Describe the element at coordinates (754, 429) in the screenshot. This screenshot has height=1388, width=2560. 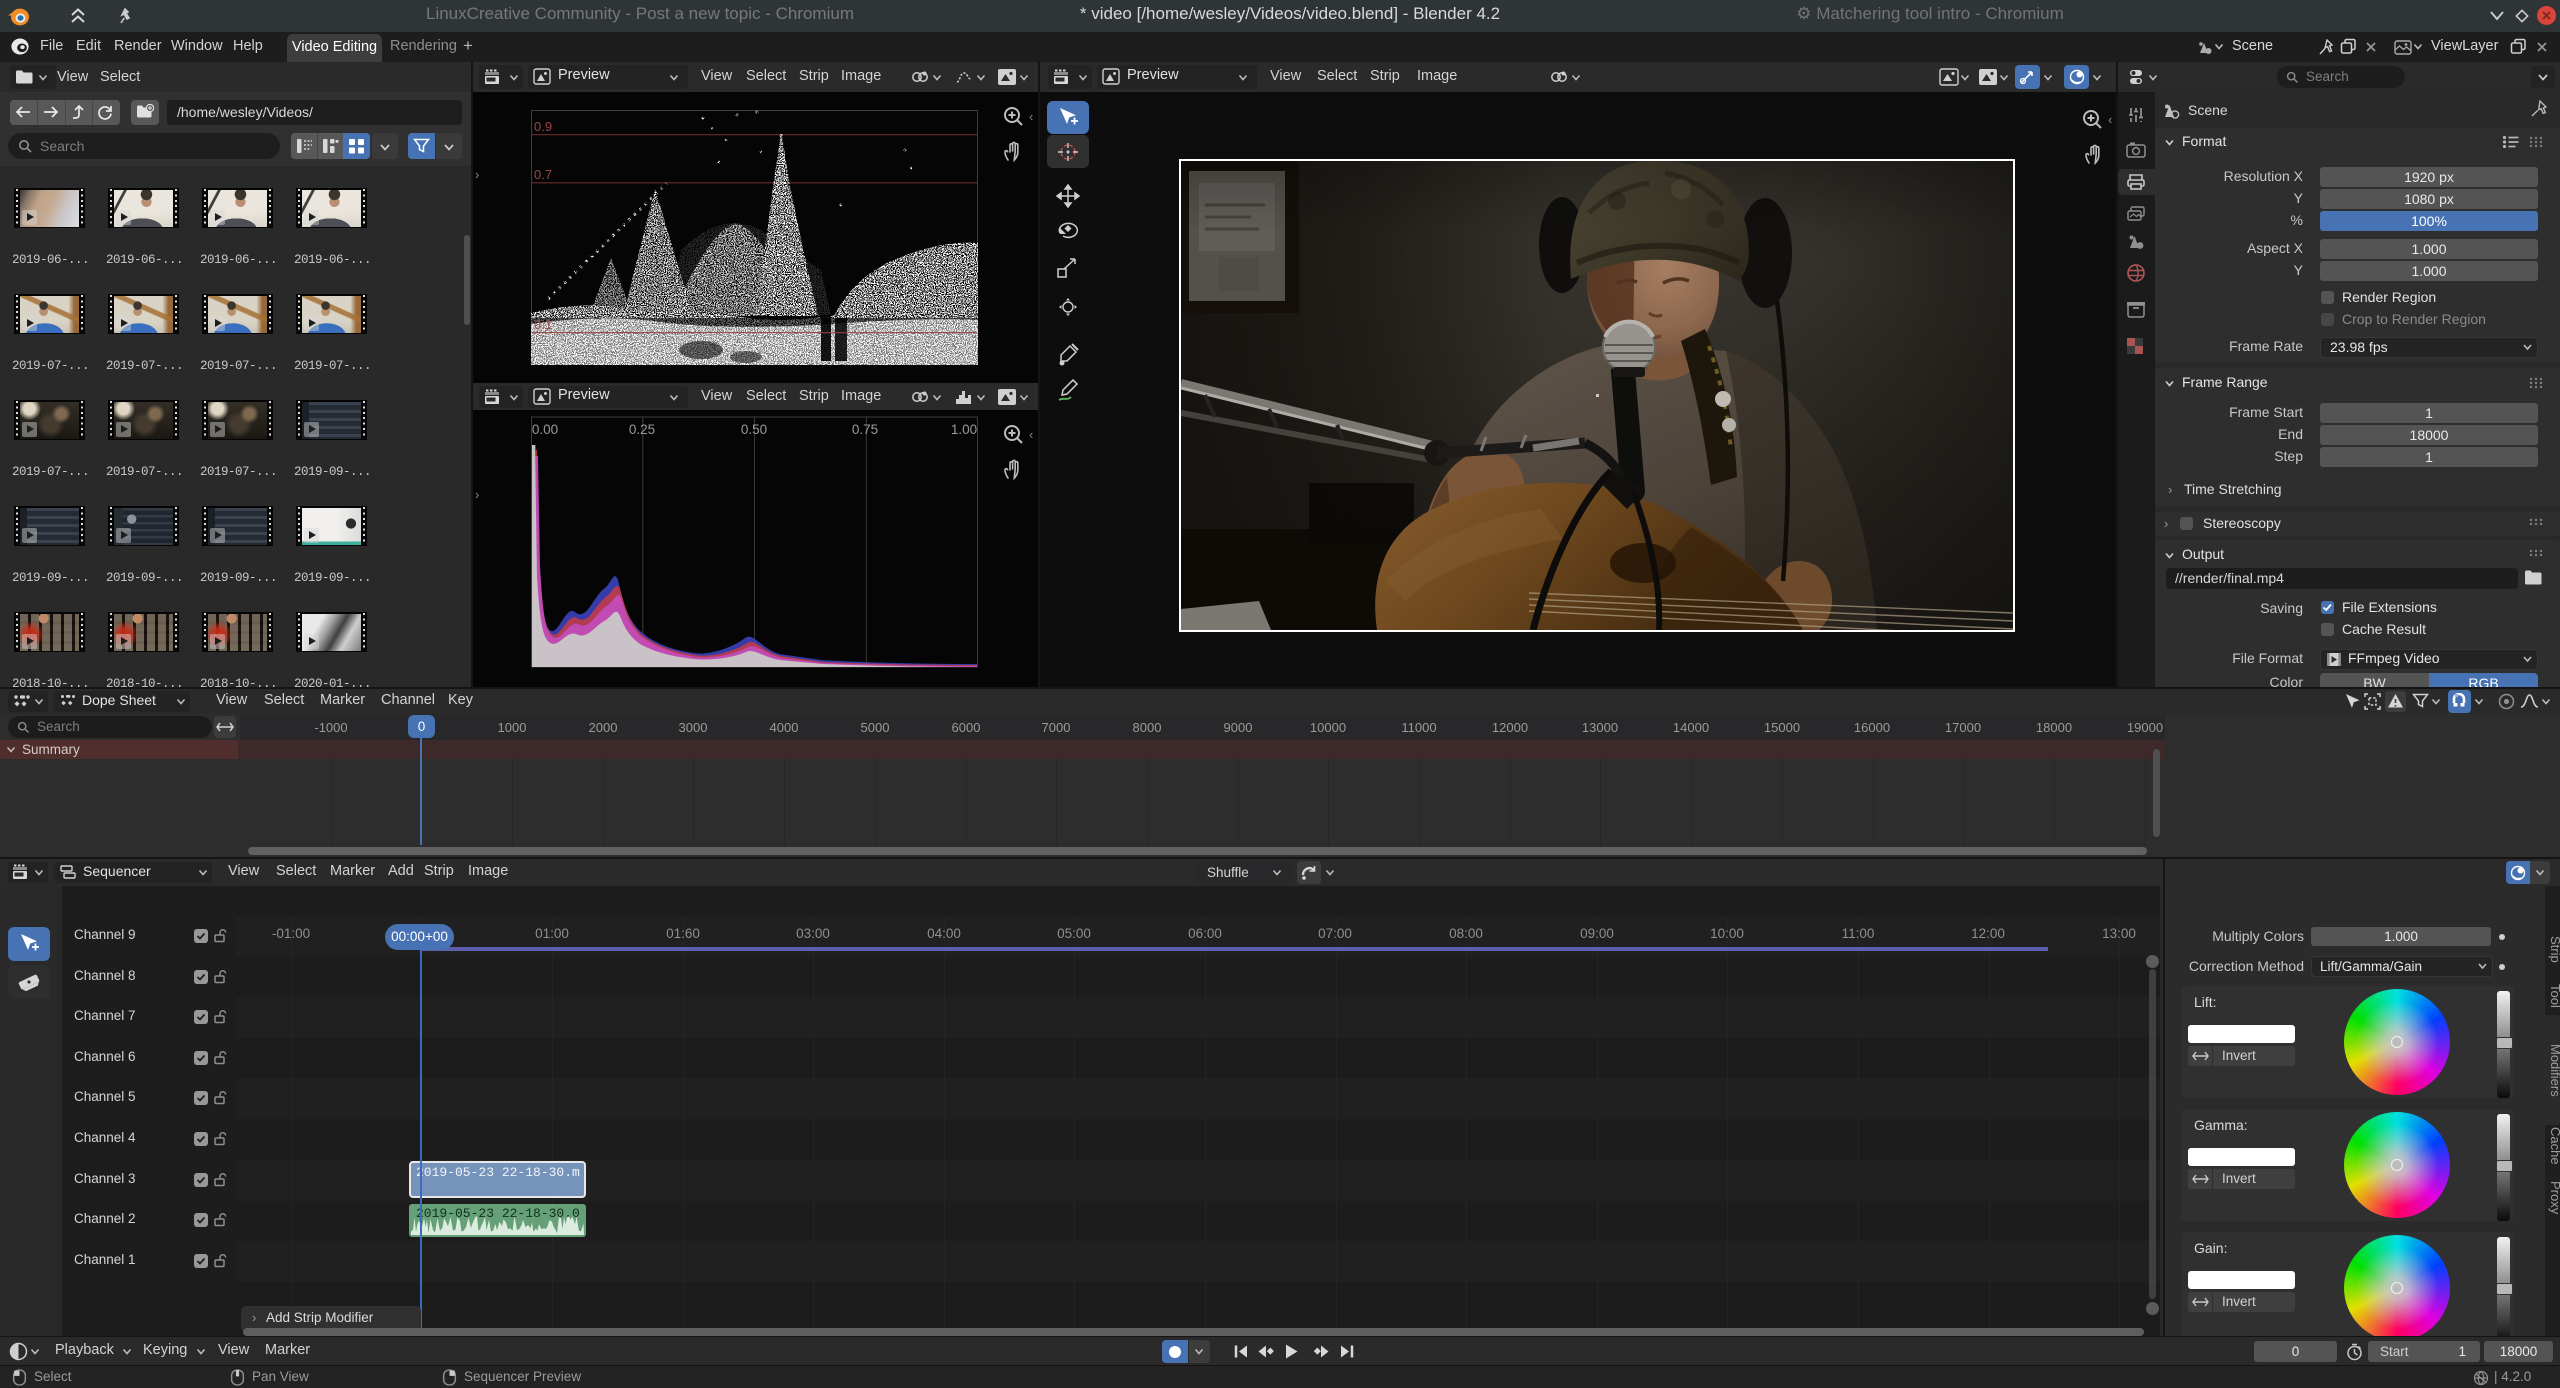
I see `svg-text: 0.50` at that location.